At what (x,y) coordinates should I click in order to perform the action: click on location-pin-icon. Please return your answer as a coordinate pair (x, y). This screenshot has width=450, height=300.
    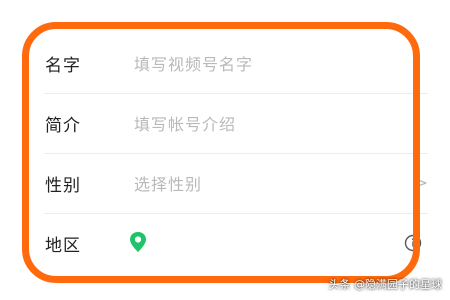
    Looking at the image, I should click on (138, 242).